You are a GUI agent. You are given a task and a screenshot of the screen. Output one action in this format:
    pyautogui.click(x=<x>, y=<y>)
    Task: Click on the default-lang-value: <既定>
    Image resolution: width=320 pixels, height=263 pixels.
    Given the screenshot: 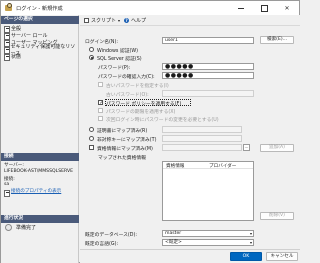 What is the action you would take?
    pyautogui.click(x=173, y=242)
    